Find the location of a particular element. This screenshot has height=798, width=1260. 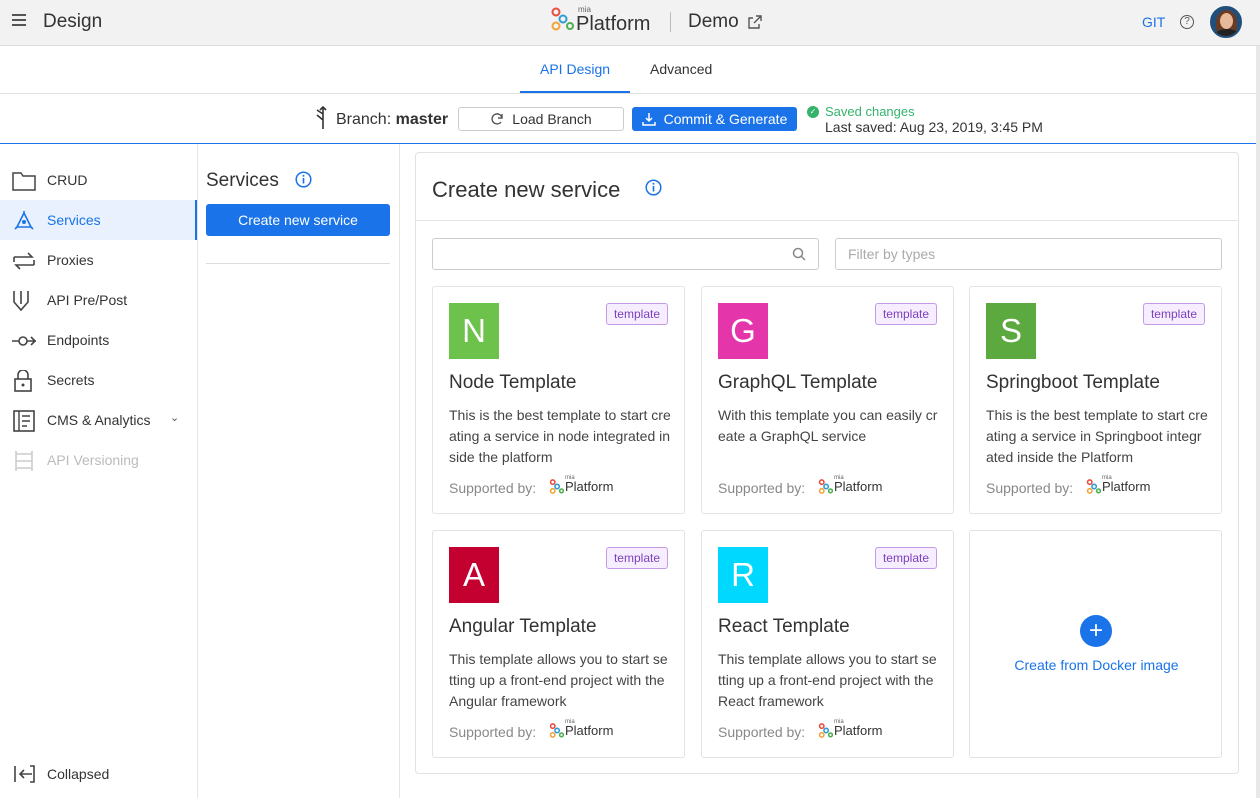

services-panel: Services Create new service is located at coordinates (299, 471).